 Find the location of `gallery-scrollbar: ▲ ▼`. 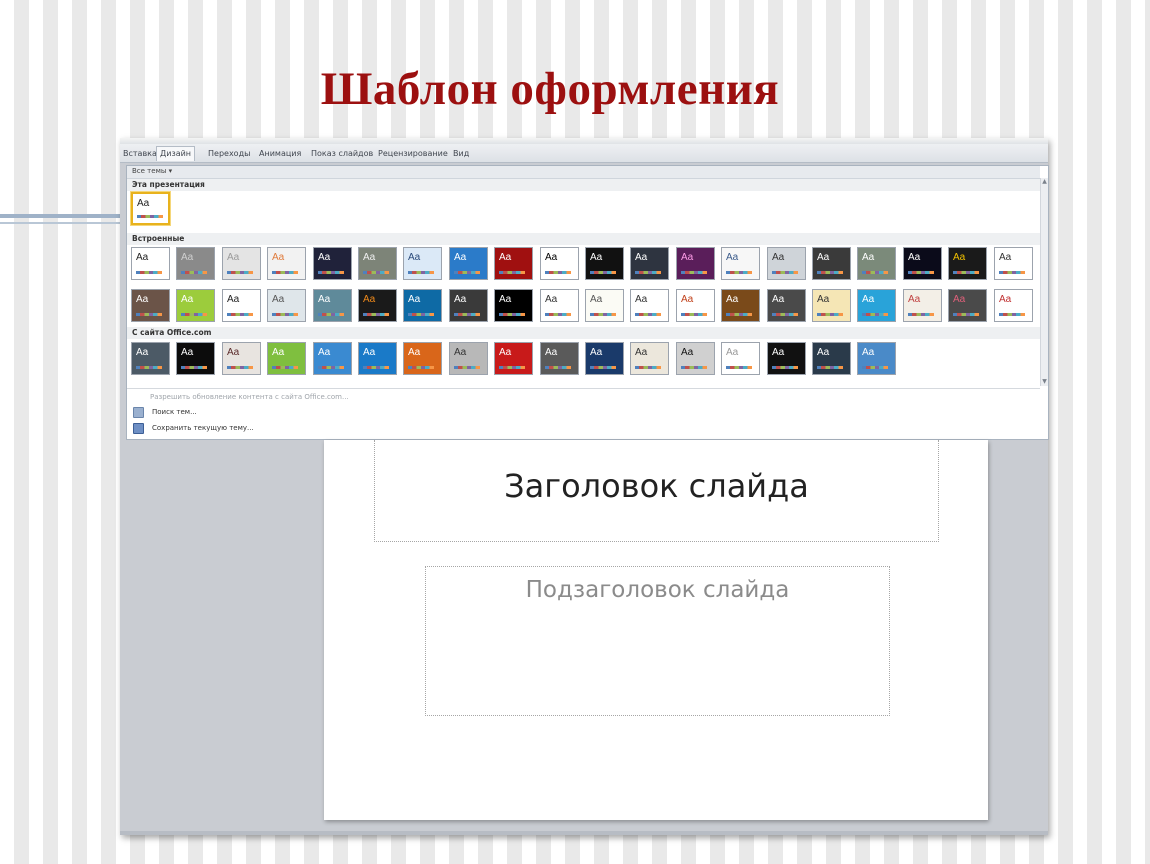

gallery-scrollbar: ▲ ▼ is located at coordinates (1044, 282).